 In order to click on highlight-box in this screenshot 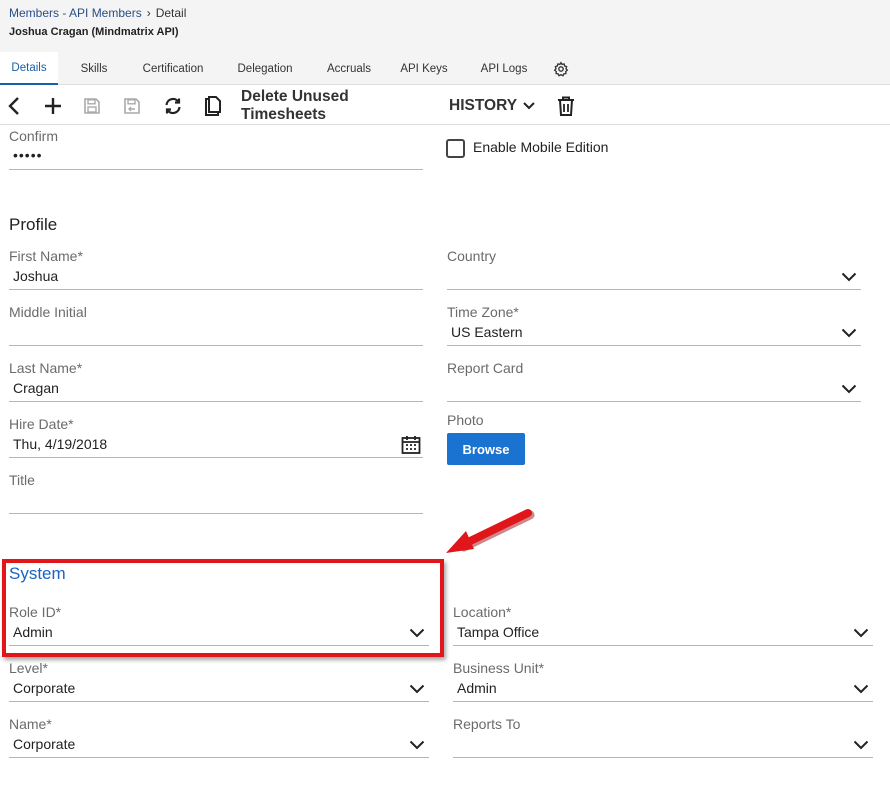, I will do `click(223, 608)`.